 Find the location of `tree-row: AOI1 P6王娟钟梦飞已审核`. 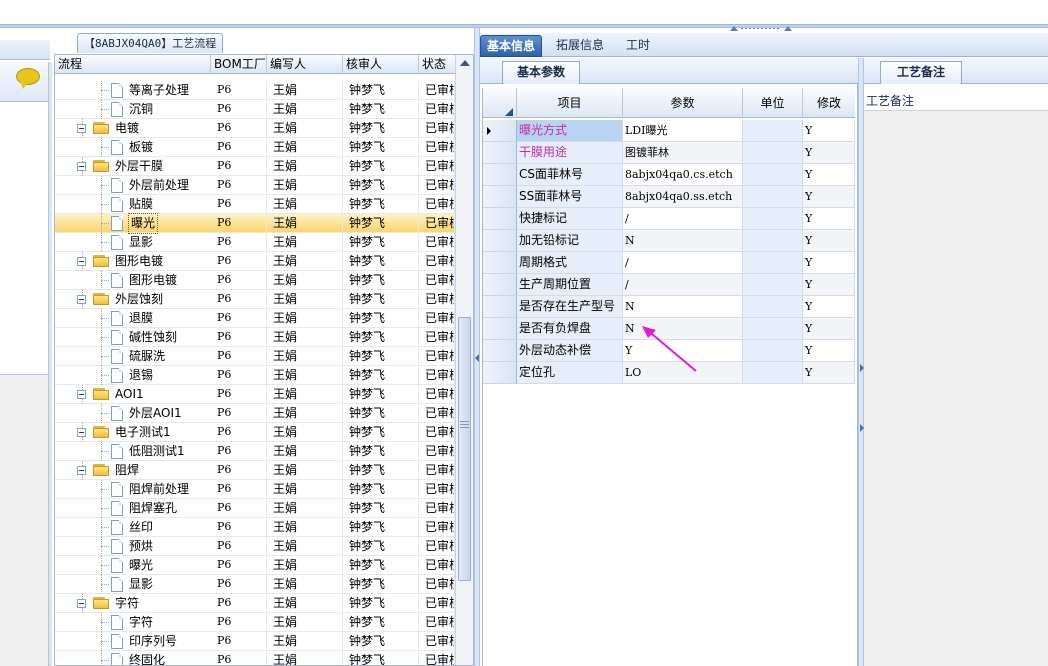

tree-row: AOI1 P6王娟钟梦飞已审核 is located at coordinates (255, 394).